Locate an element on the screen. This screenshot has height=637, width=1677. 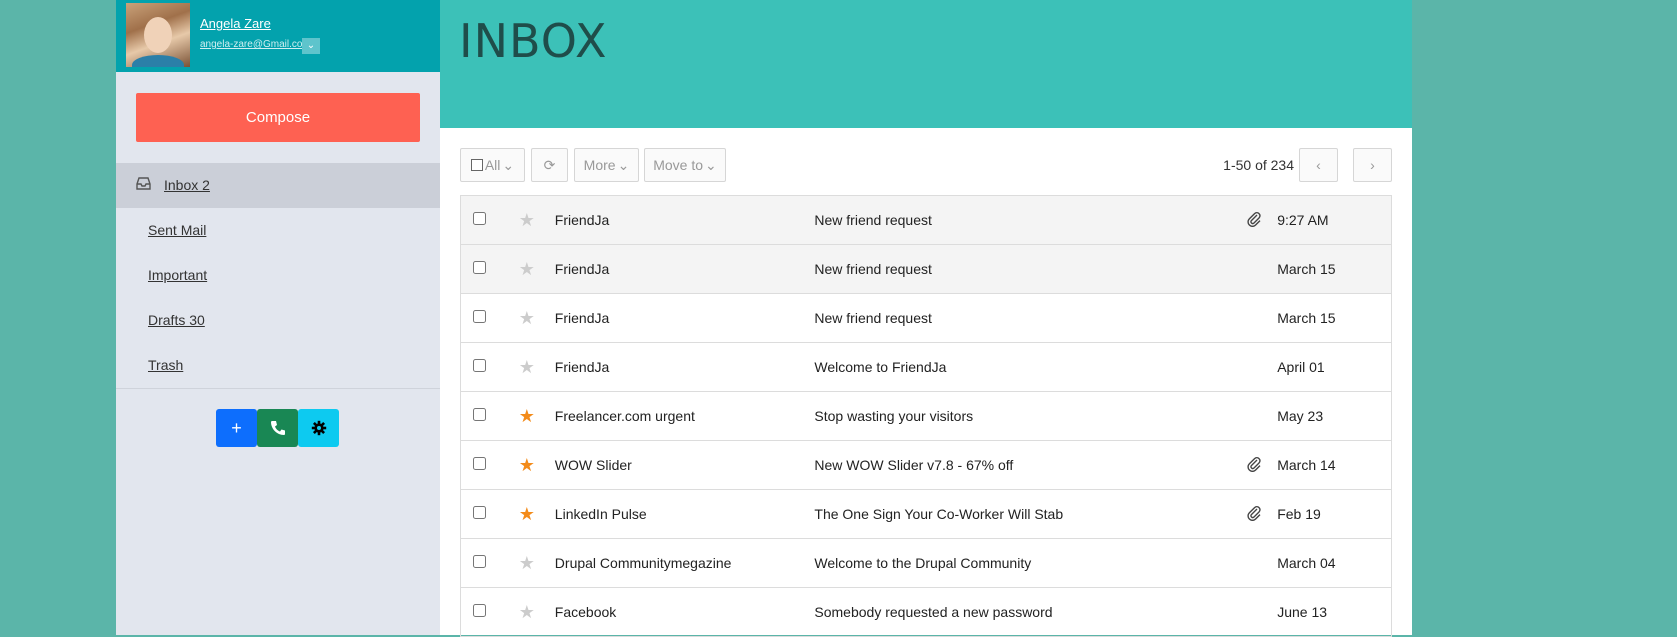
message-sender: LinkedIn Pulse is located at coordinates (684, 514).